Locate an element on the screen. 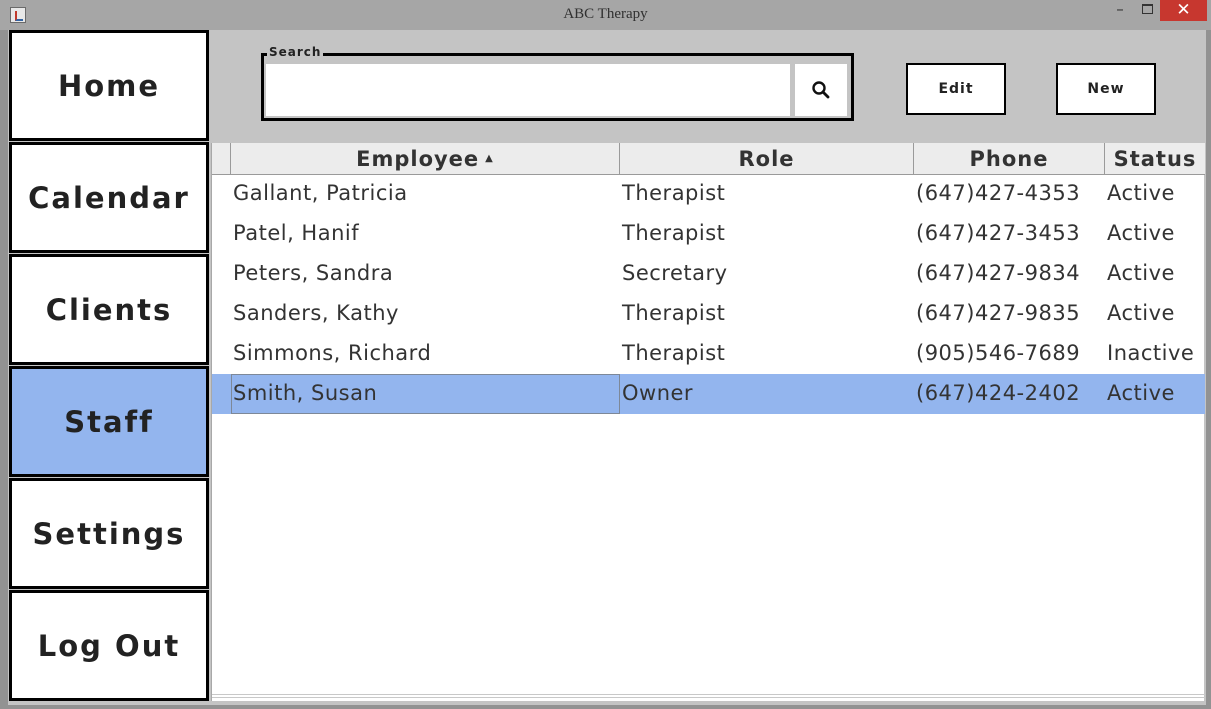 The image size is (1211, 709). horizontal-scrollbar is located at coordinates (708, 696).